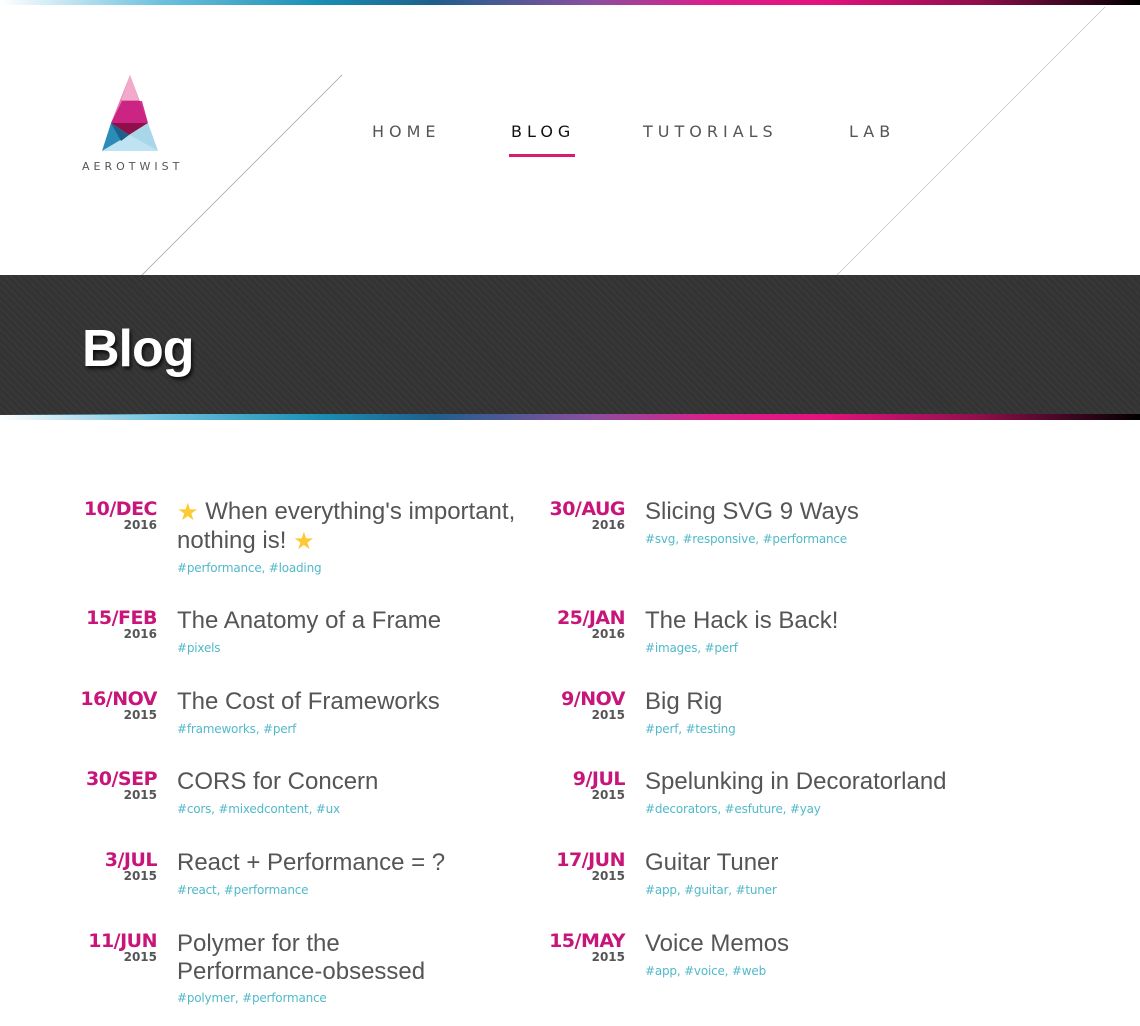 This screenshot has height=1026, width=1140. I want to click on post-body: The Hack is Back! #images, #perf, so click(825, 631).